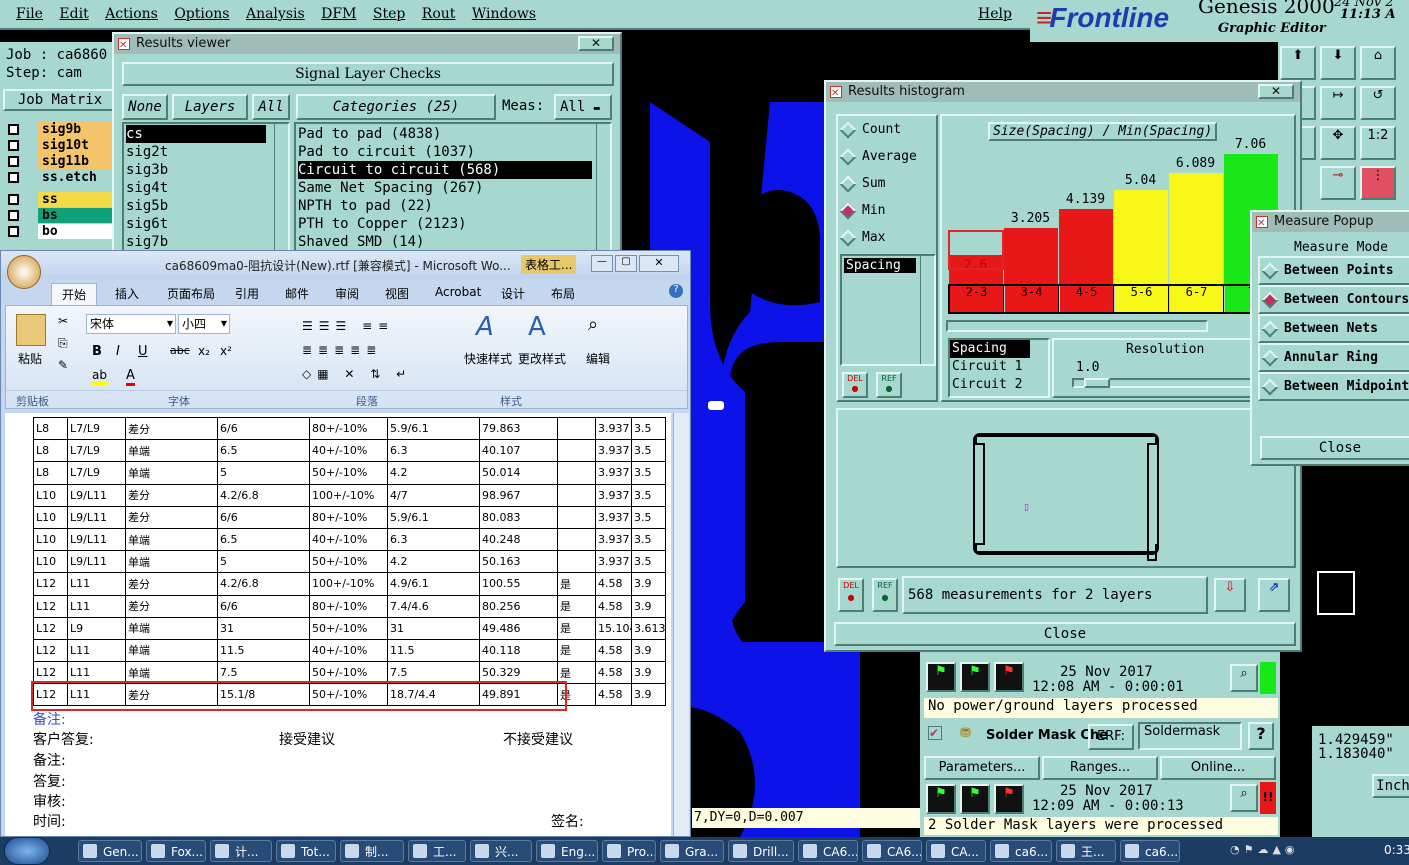 The image size is (1409, 865). Describe the element at coordinates (935, 733) in the screenshot. I see `check-enable-checkbox: ✔` at that location.